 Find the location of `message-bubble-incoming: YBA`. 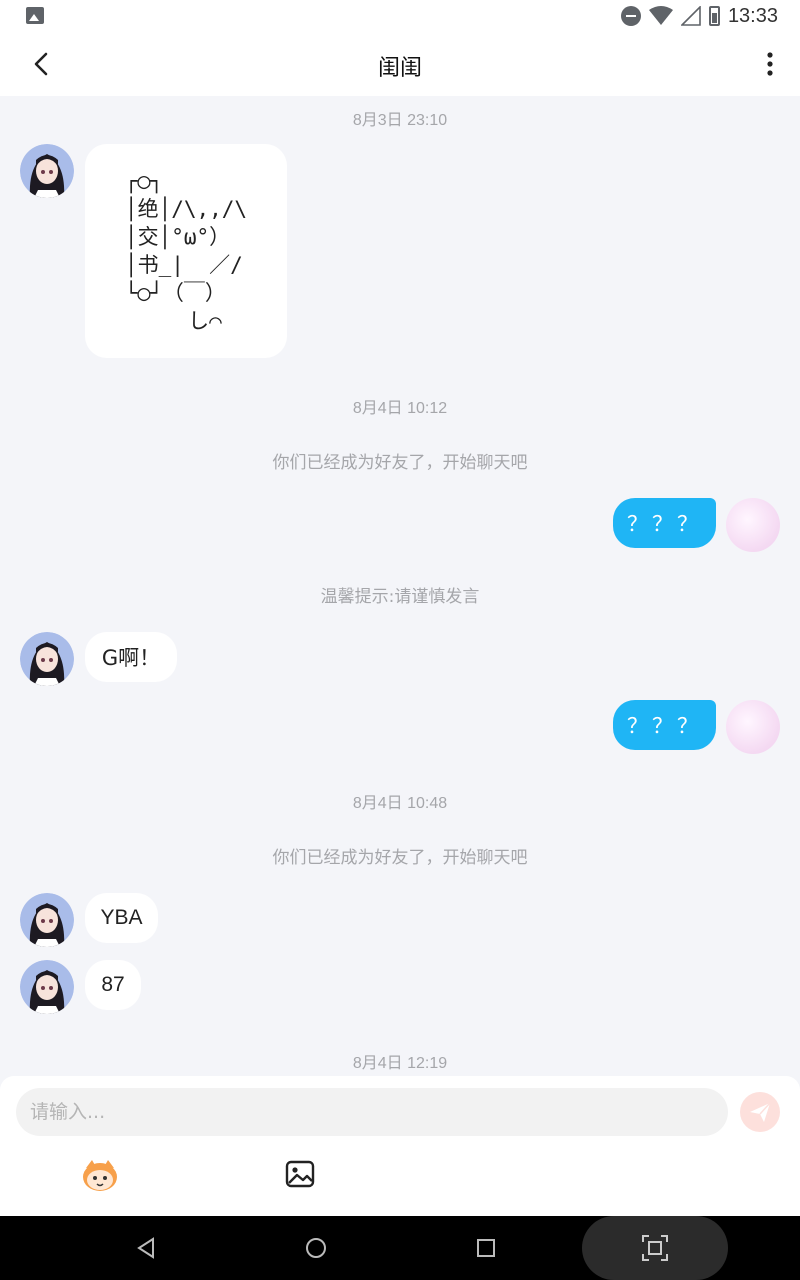

message-bubble-incoming: YBA is located at coordinates (121, 918).